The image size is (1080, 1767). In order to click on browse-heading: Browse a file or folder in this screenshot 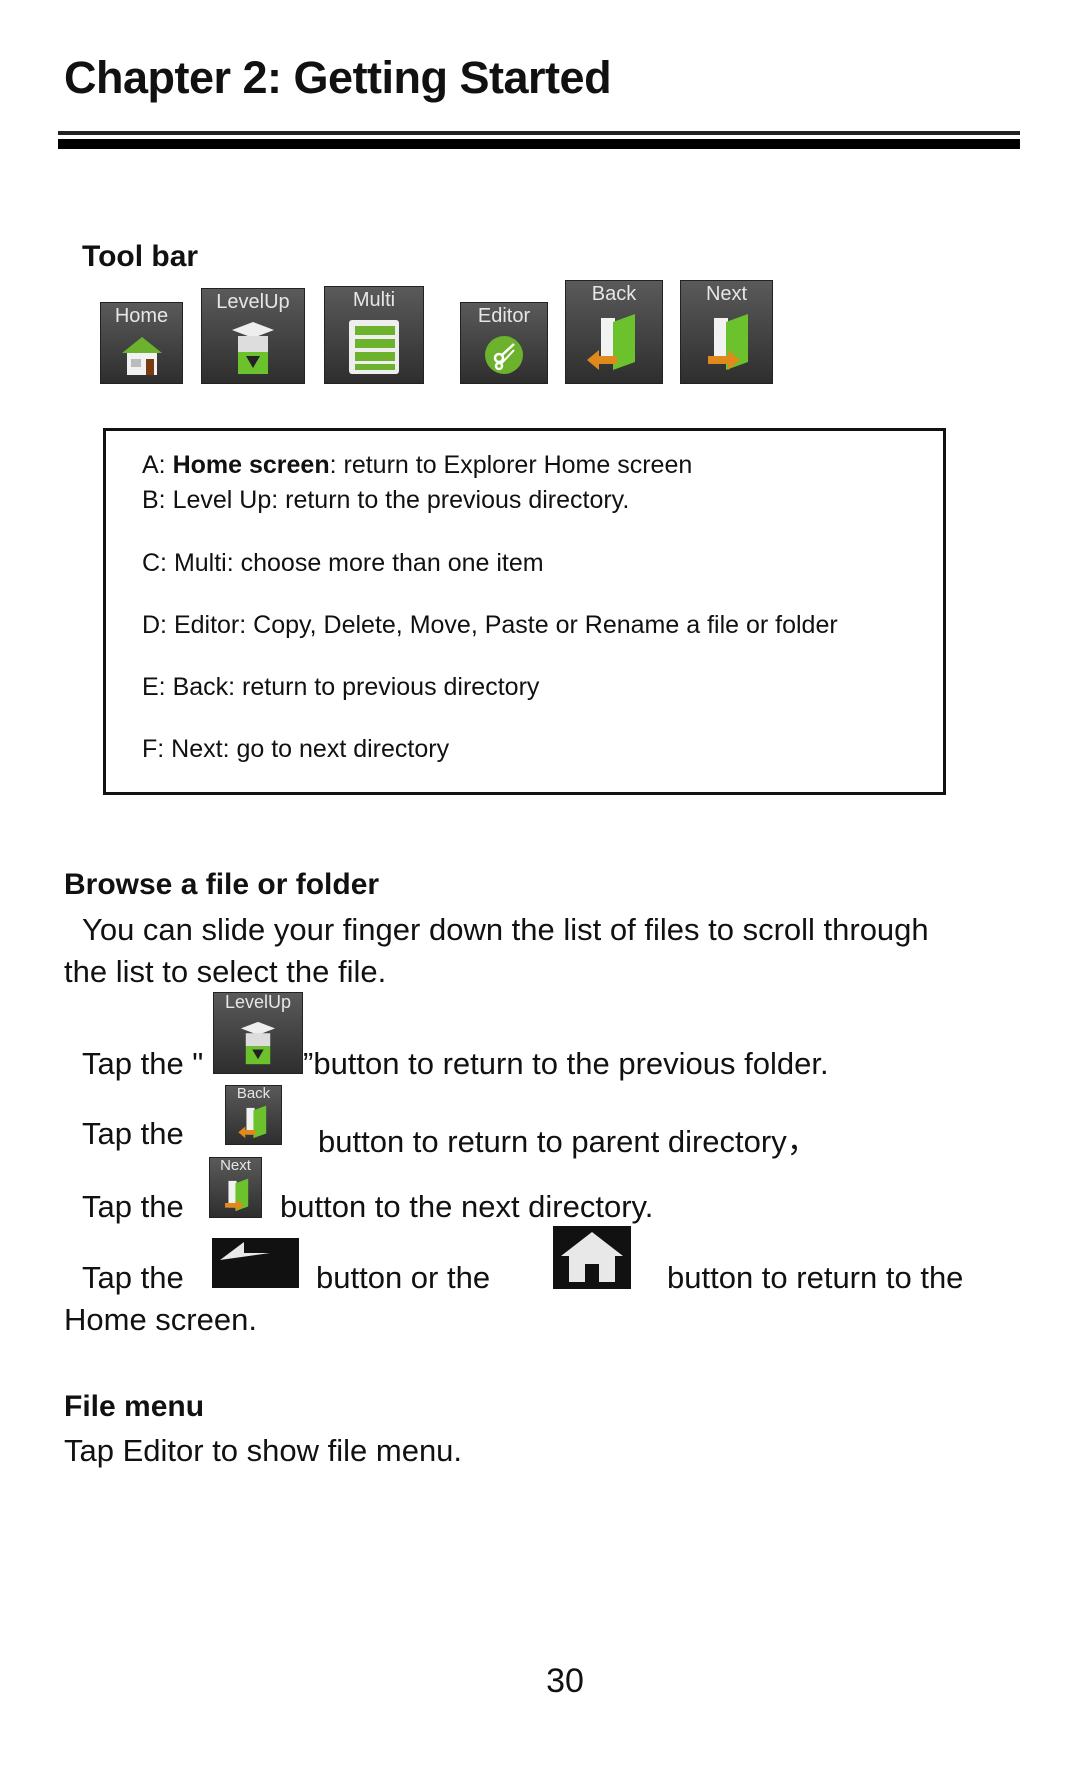, I will do `click(222, 884)`.